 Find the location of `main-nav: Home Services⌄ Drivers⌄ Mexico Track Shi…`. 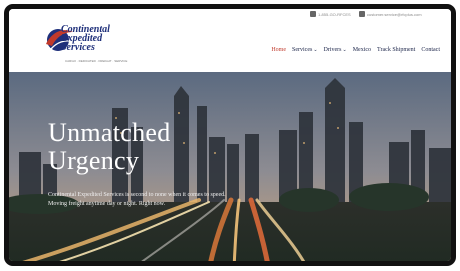

main-nav: Home Services⌄ Drivers⌄ Mexico Track Shi… is located at coordinates (355, 50).